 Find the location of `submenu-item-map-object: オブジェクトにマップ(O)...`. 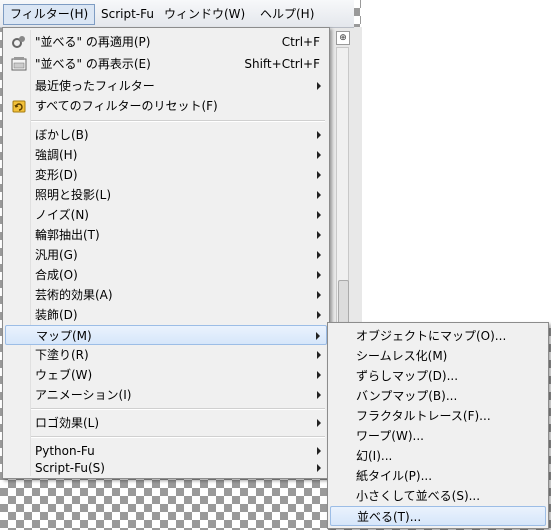

submenu-item-map-object: オブジェクトにマップ(O)... is located at coordinates (438, 336).